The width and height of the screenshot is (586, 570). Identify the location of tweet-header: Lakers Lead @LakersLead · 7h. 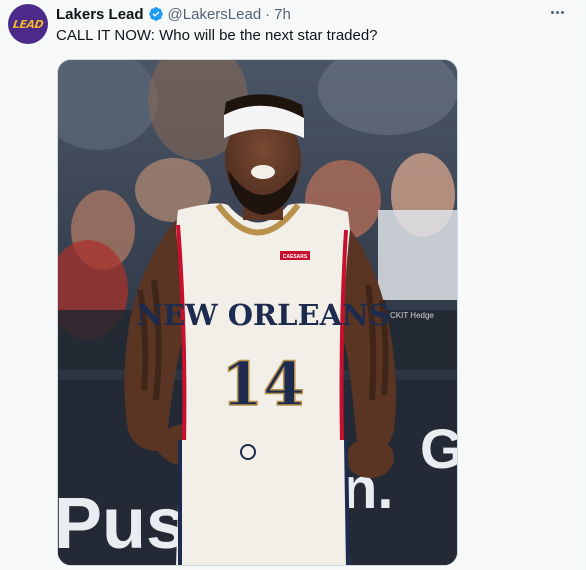
(173, 14).